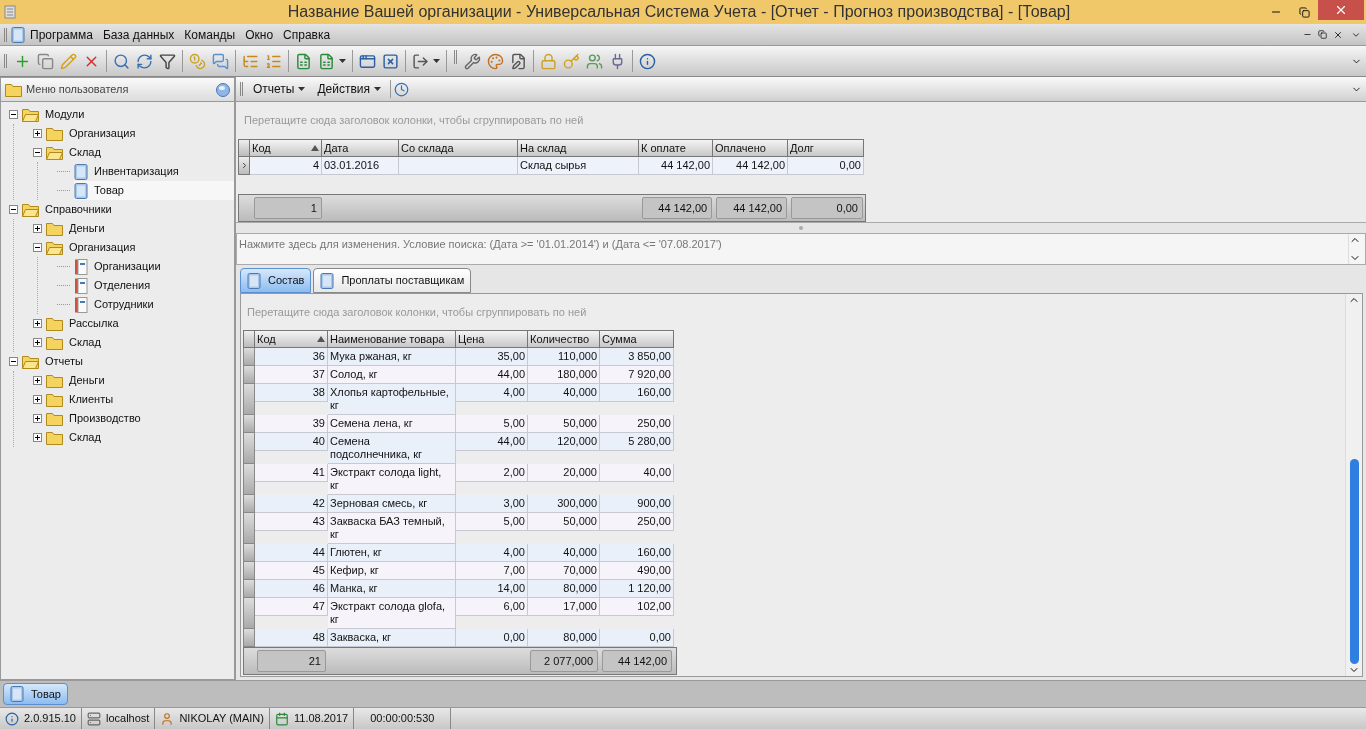  Describe the element at coordinates (676, 148) in the screenshot. I see `column-header: К оплате` at that location.